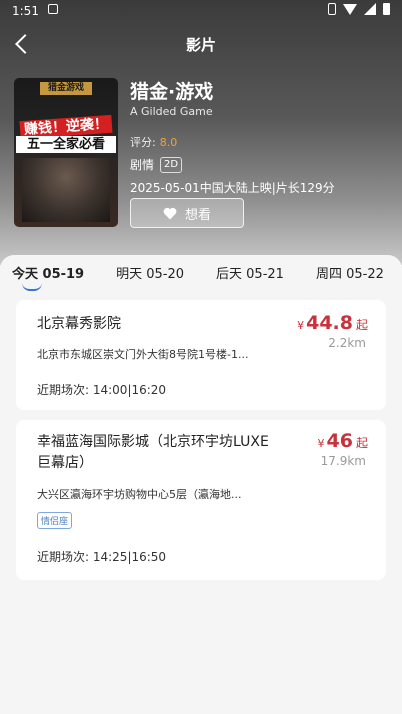  What do you see at coordinates (350, 278) in the screenshot?
I see `tab-thursday: 周四 05-22` at bounding box center [350, 278].